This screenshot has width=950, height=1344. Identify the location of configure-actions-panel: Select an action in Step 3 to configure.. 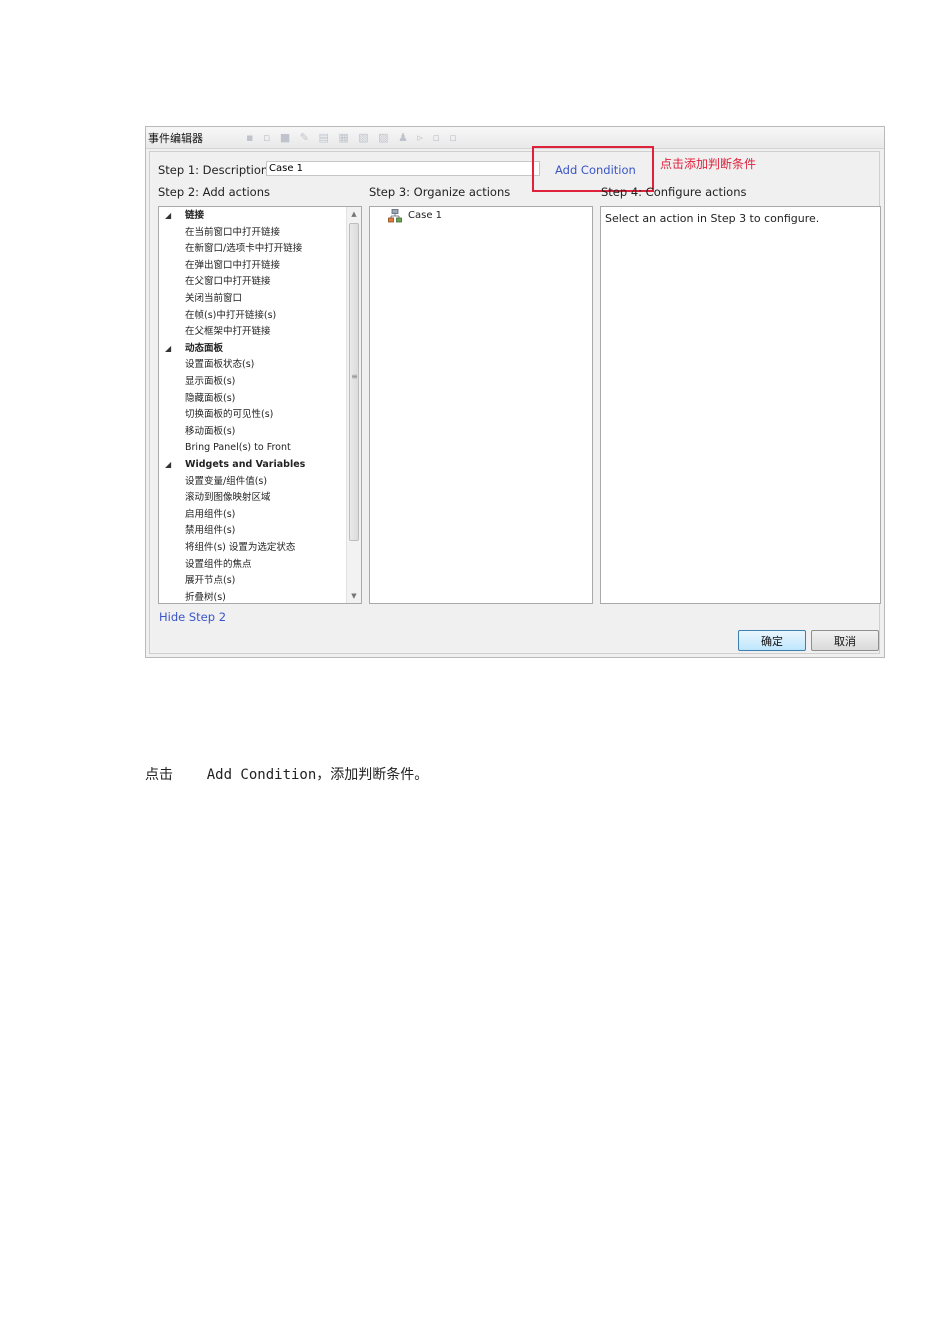
(740, 405).